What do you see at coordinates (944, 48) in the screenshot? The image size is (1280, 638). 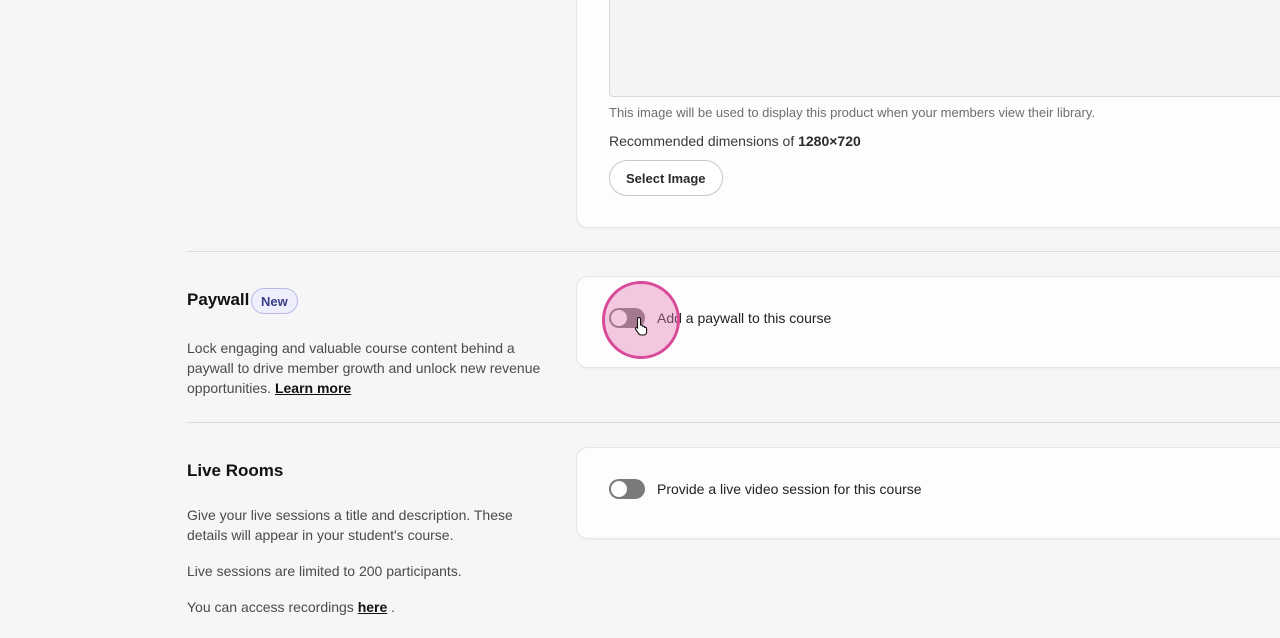 I see `image-preview-area` at bounding box center [944, 48].